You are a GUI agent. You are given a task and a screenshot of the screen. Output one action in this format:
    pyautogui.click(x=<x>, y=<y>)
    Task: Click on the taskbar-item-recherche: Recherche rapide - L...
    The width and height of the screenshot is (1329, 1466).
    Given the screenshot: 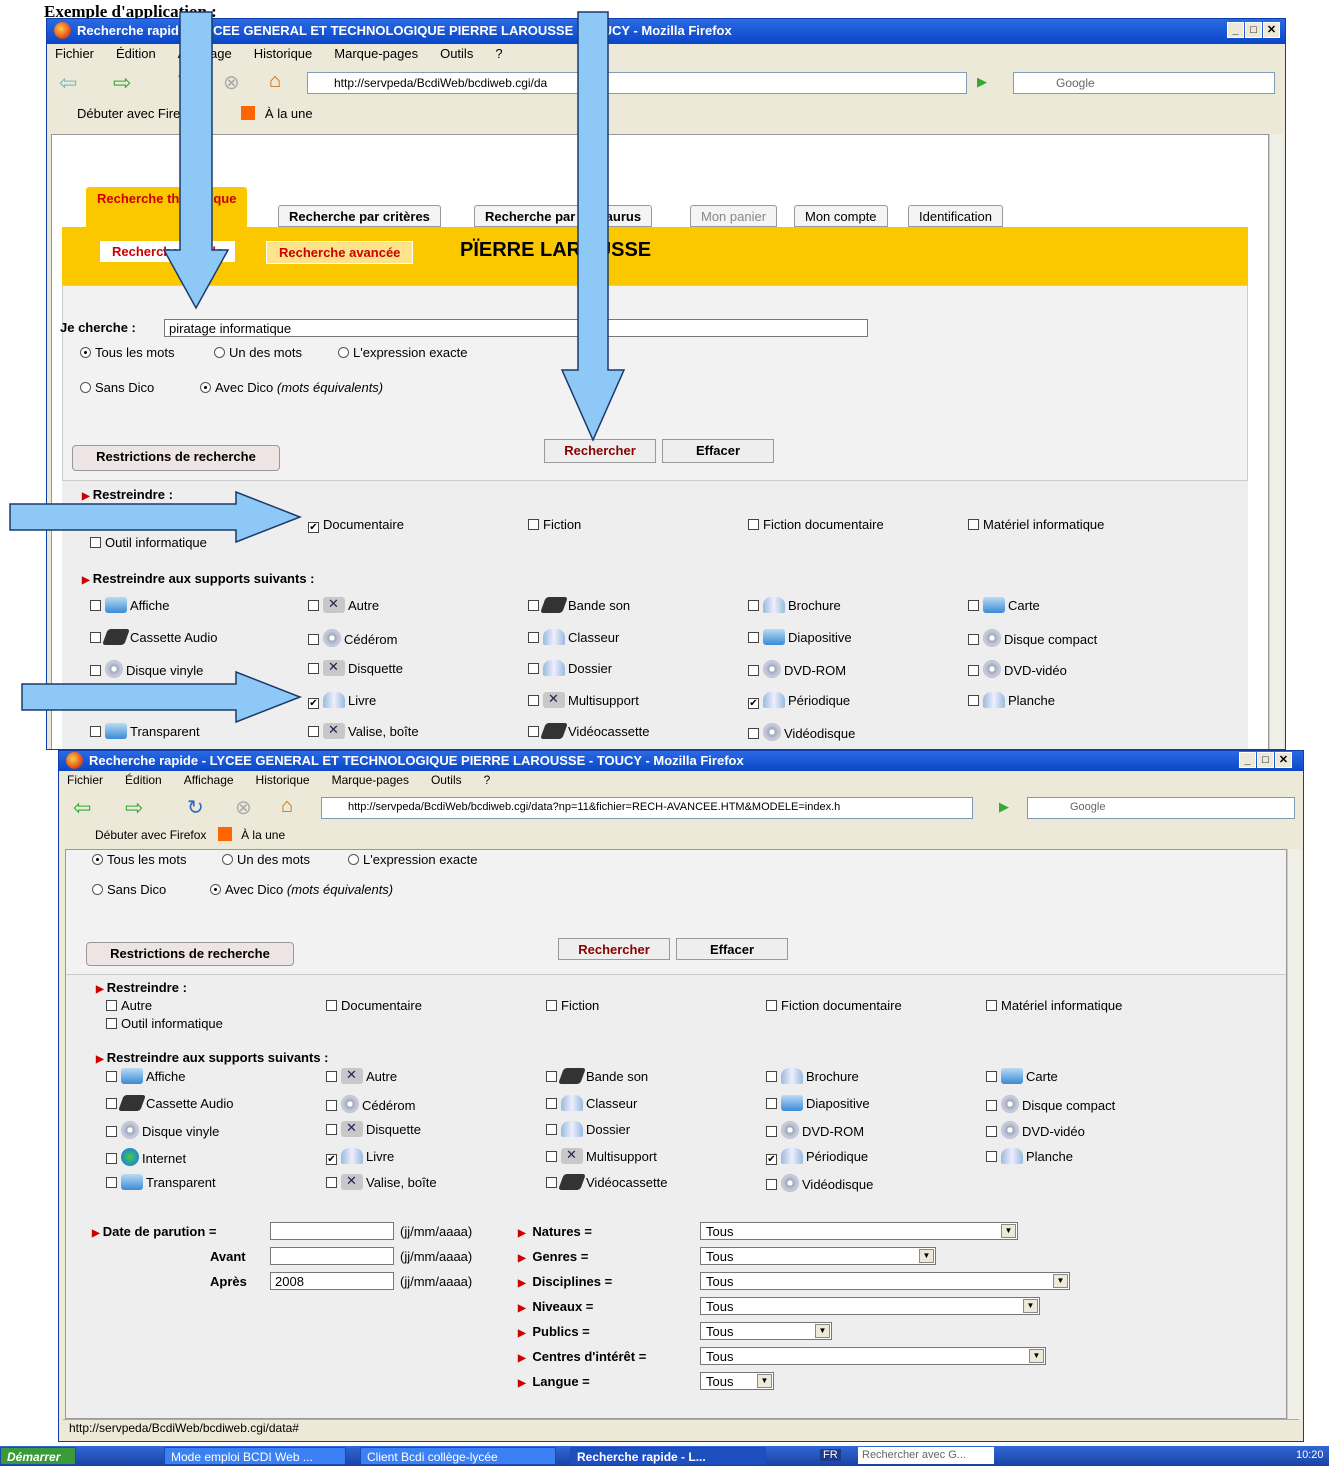 What is the action you would take?
    pyautogui.click(x=668, y=1456)
    